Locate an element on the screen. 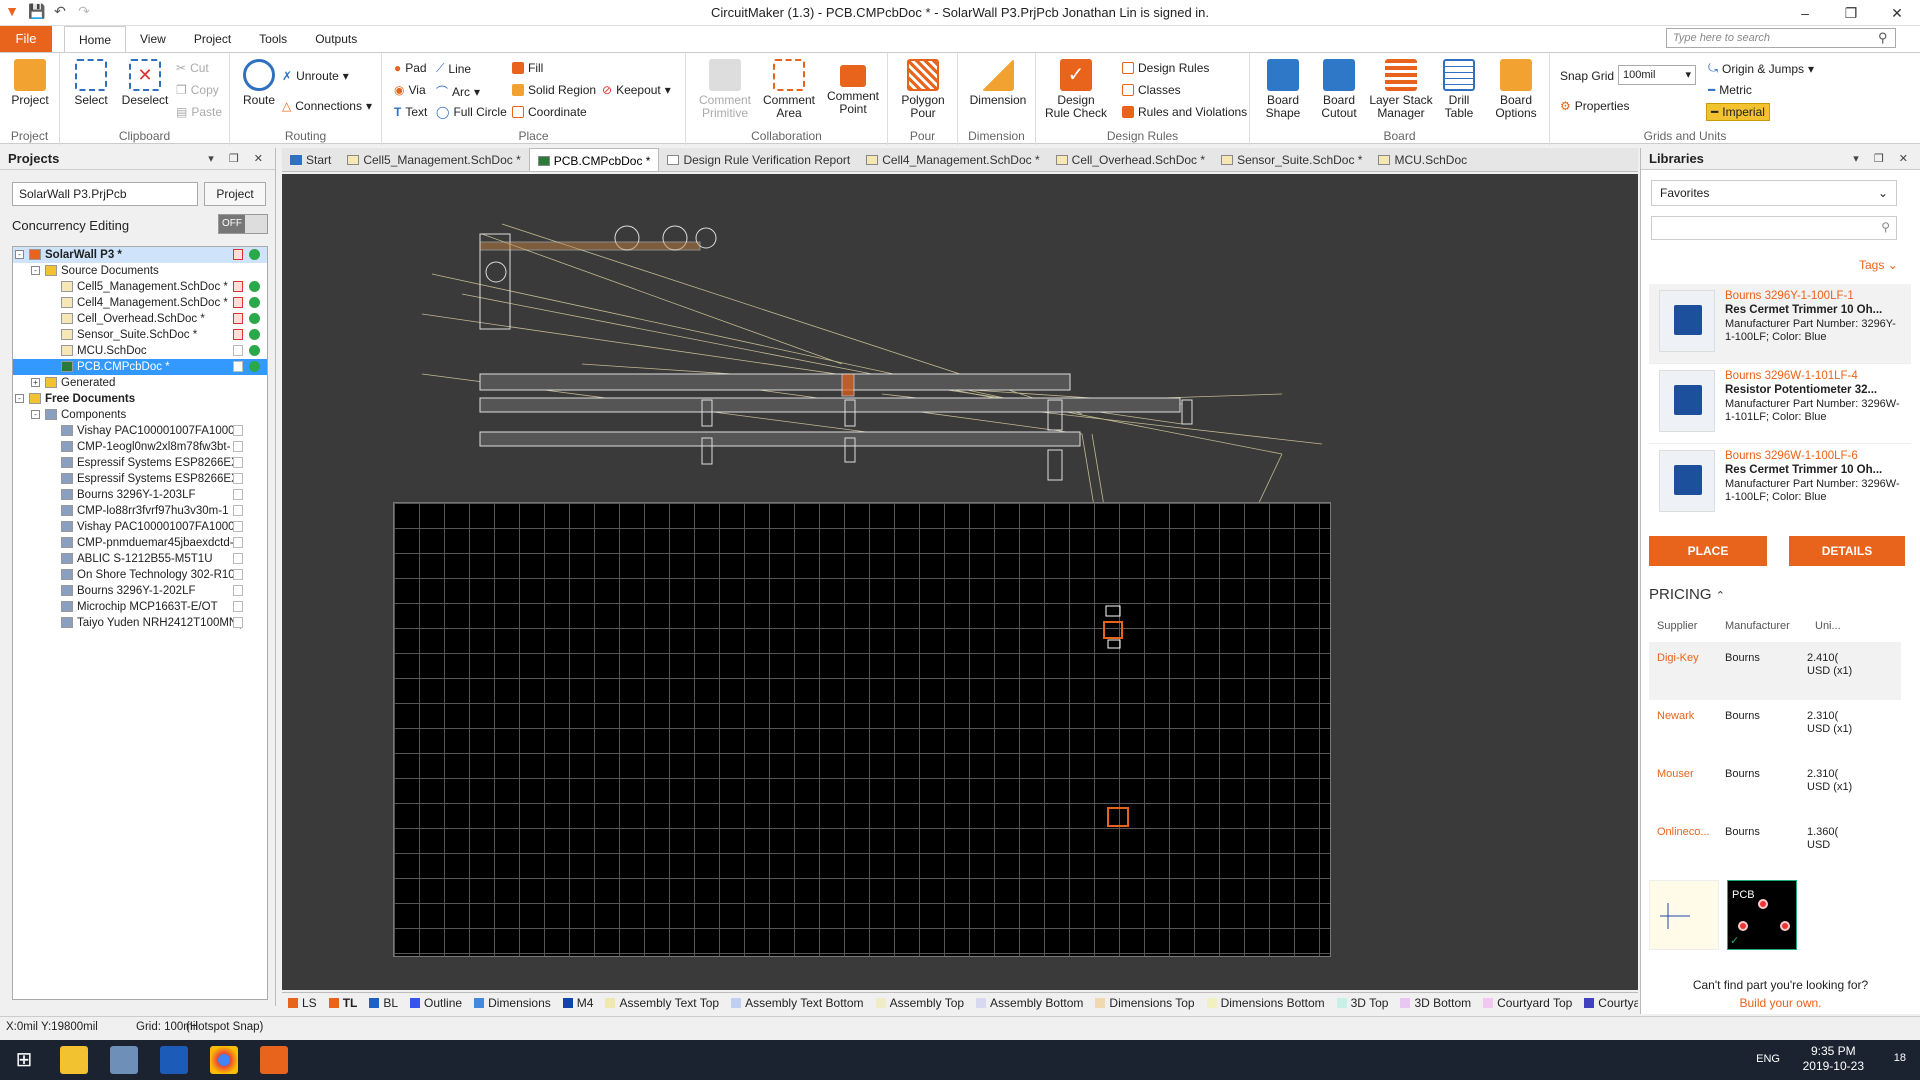 The image size is (1920, 1080). design-rules-button: Design Rules is located at coordinates (1165, 68).